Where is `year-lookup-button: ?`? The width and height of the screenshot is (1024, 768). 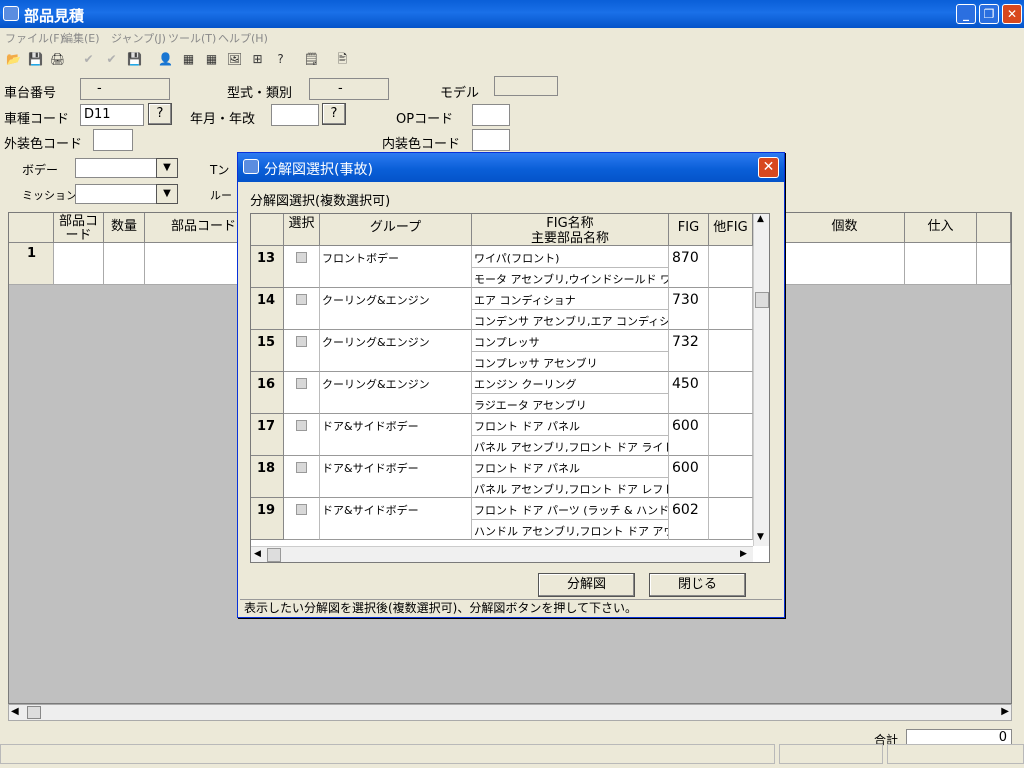 year-lookup-button: ? is located at coordinates (334, 114).